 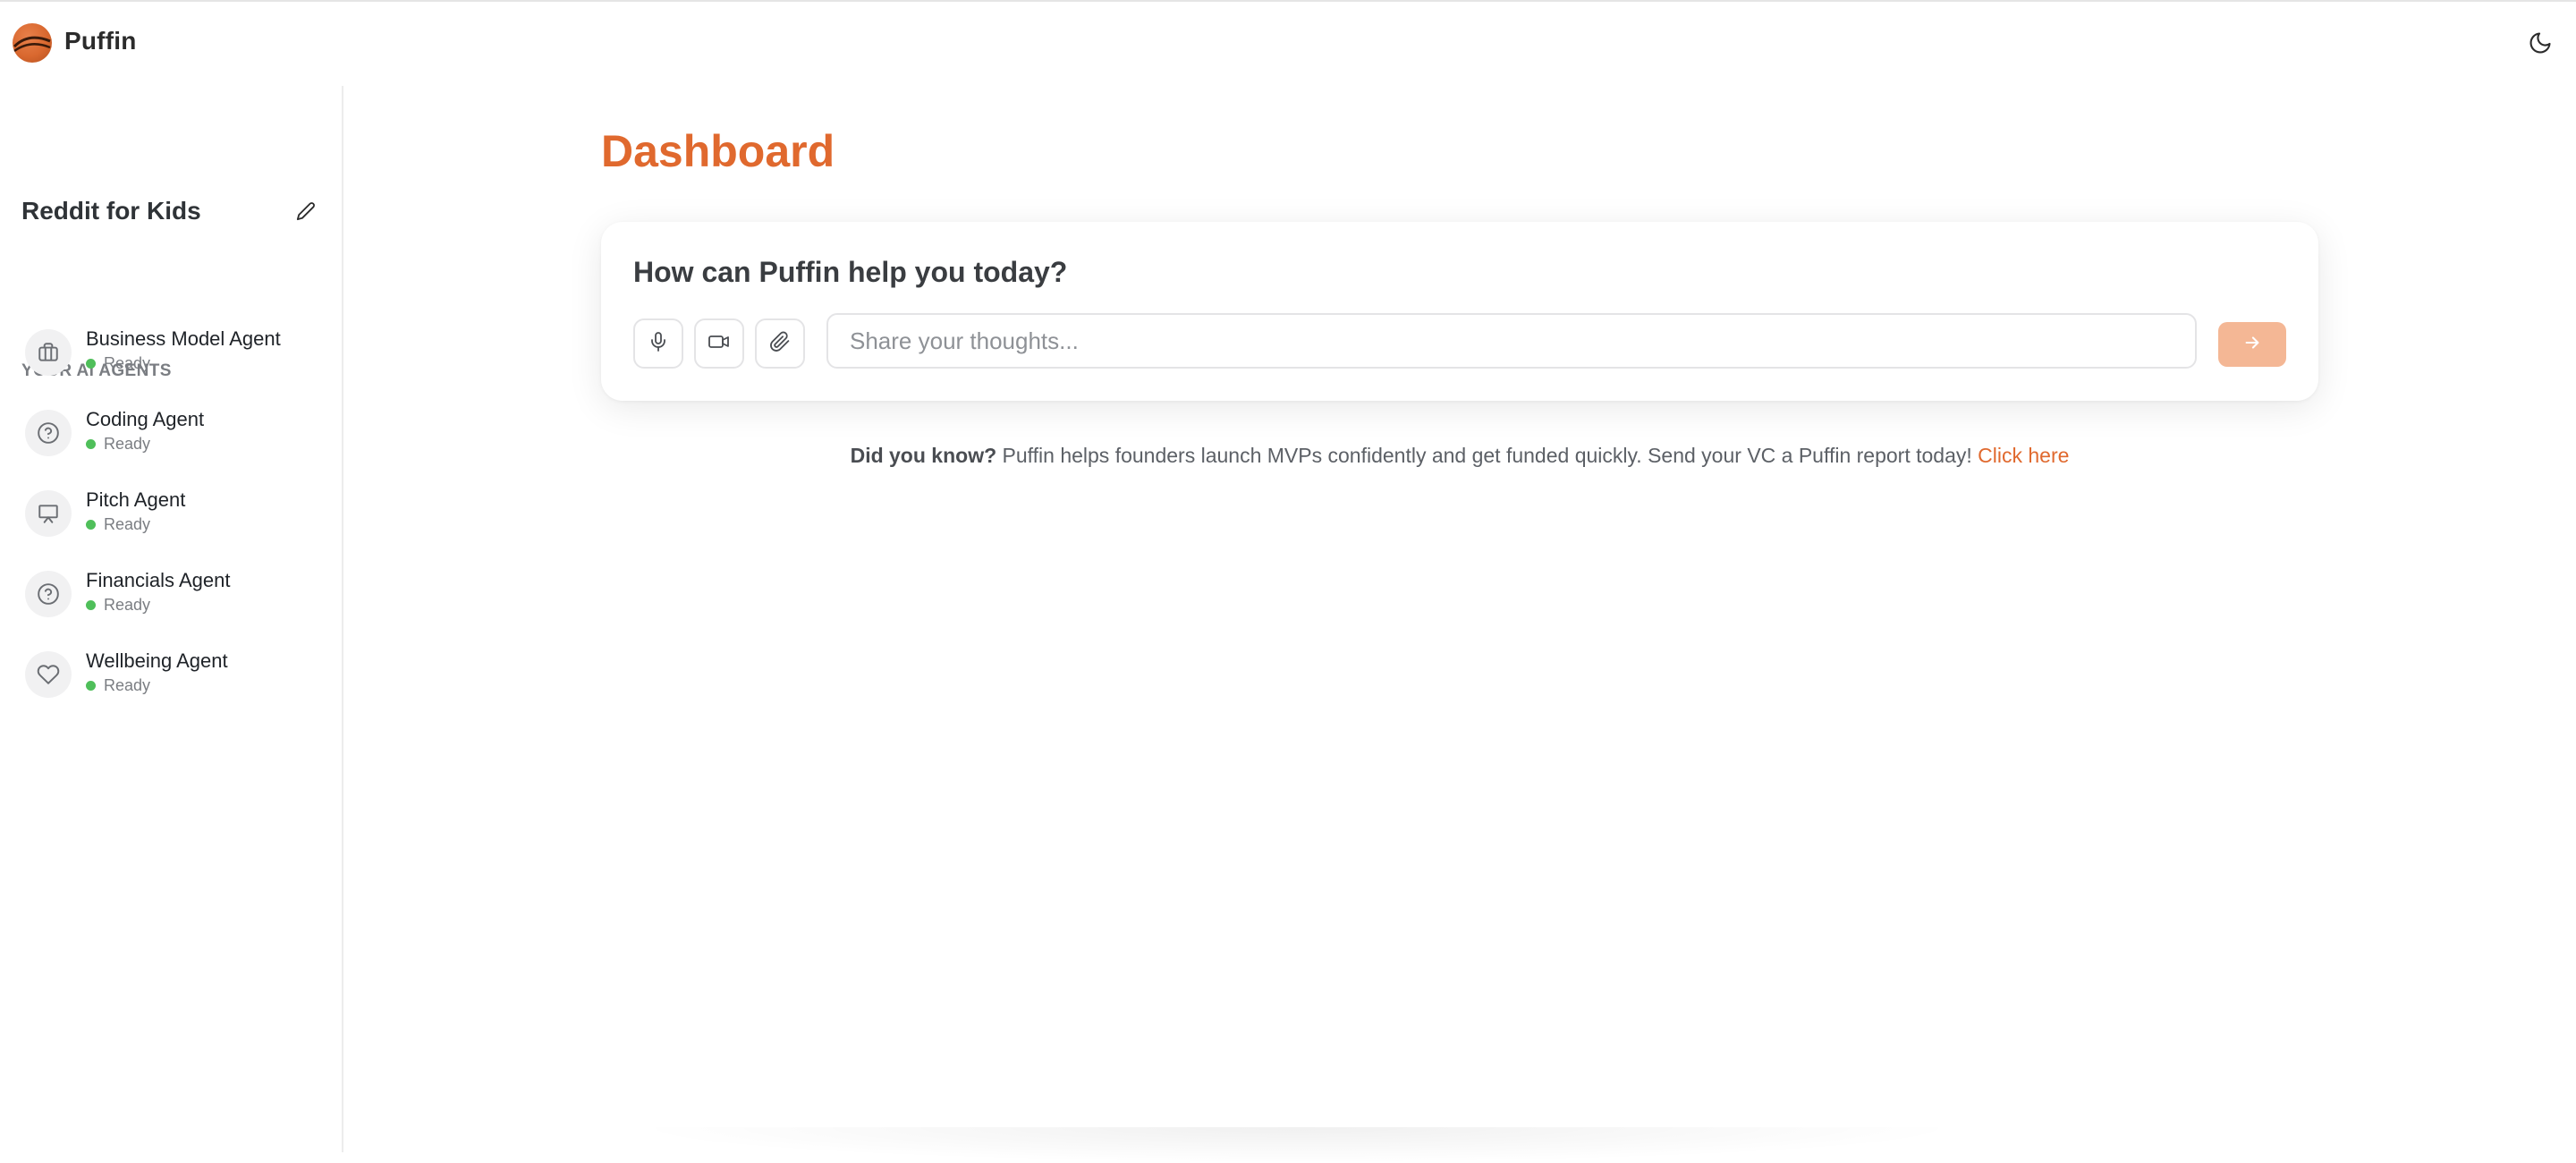 What do you see at coordinates (177, 513) in the screenshot?
I see `agent-item-pitch: Pitch Agent Ready` at bounding box center [177, 513].